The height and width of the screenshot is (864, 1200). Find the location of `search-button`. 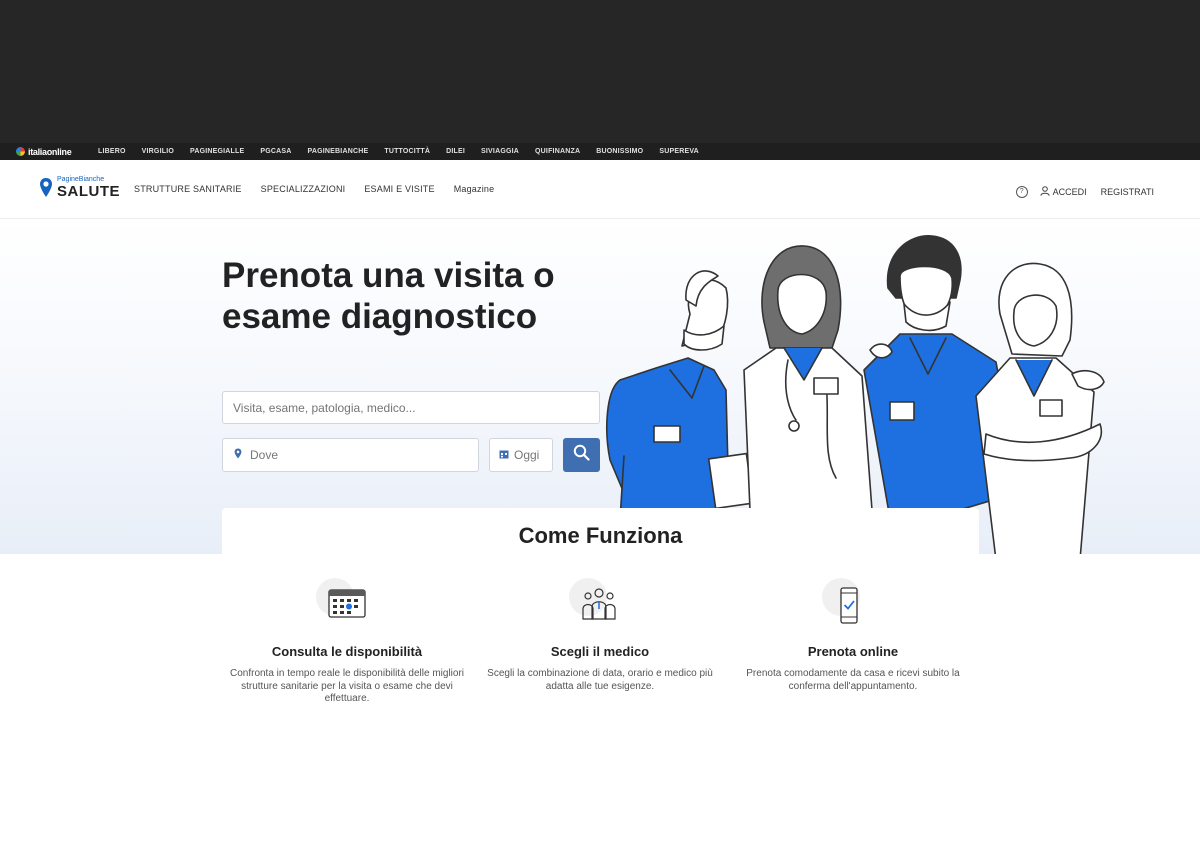

search-button is located at coordinates (581, 455).